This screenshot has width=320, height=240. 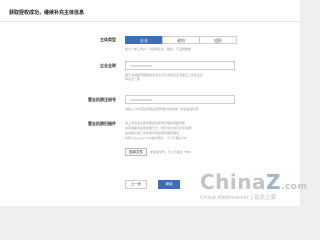 I want to click on company-name-label: 企业全称, so click(x=108, y=65).